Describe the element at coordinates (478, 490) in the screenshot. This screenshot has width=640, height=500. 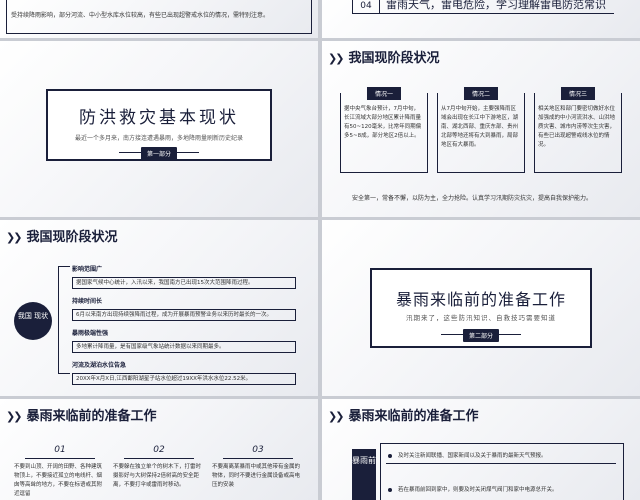
I see `bullet-text: 若在暴雨前回到家中，则要及时关闭煤气阀门和家中电源总开关。` at that location.